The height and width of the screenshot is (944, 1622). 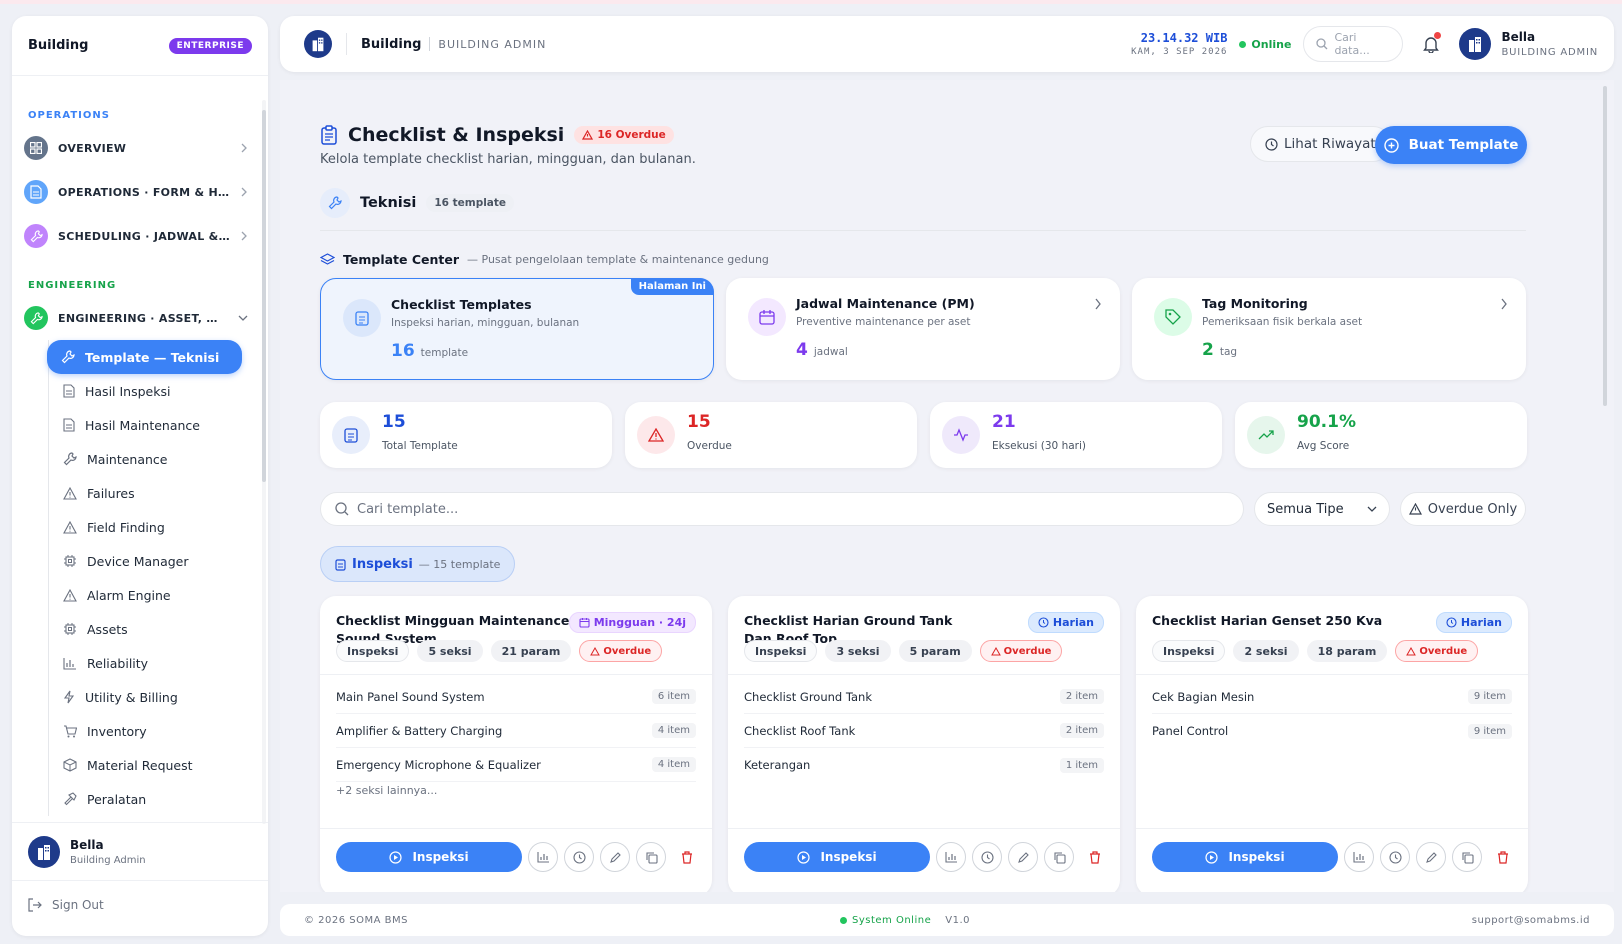 What do you see at coordinates (154, 731) in the screenshot?
I see `sidebar-subitem: Inventory` at bounding box center [154, 731].